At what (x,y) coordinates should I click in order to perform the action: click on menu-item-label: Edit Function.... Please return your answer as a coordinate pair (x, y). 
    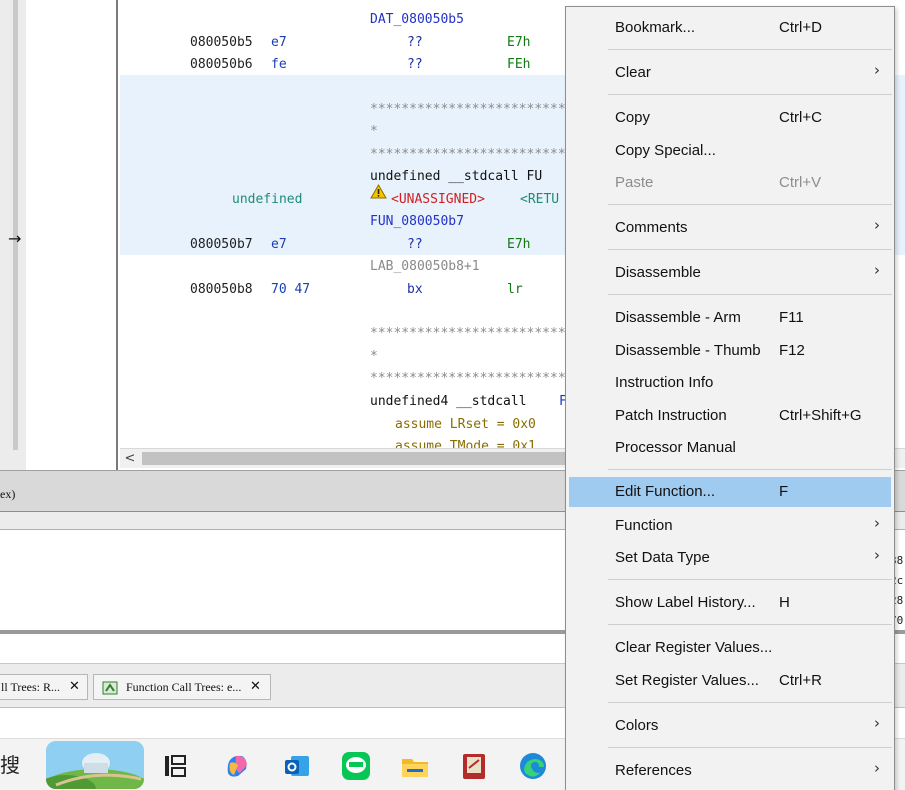
    Looking at the image, I should click on (665, 491).